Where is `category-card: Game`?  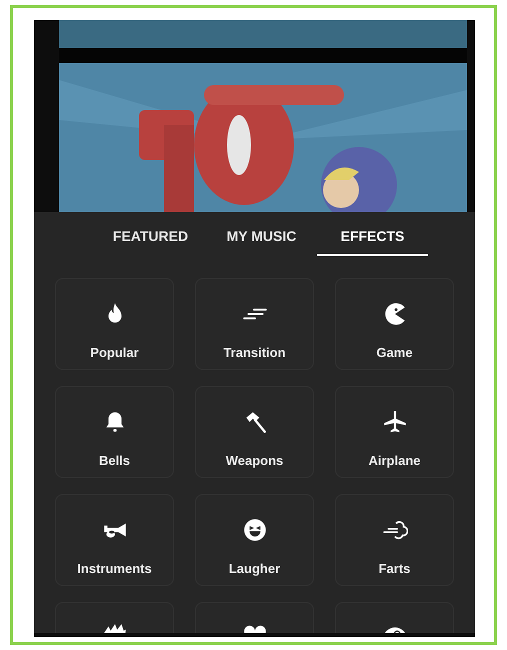 category-card: Game is located at coordinates (394, 324).